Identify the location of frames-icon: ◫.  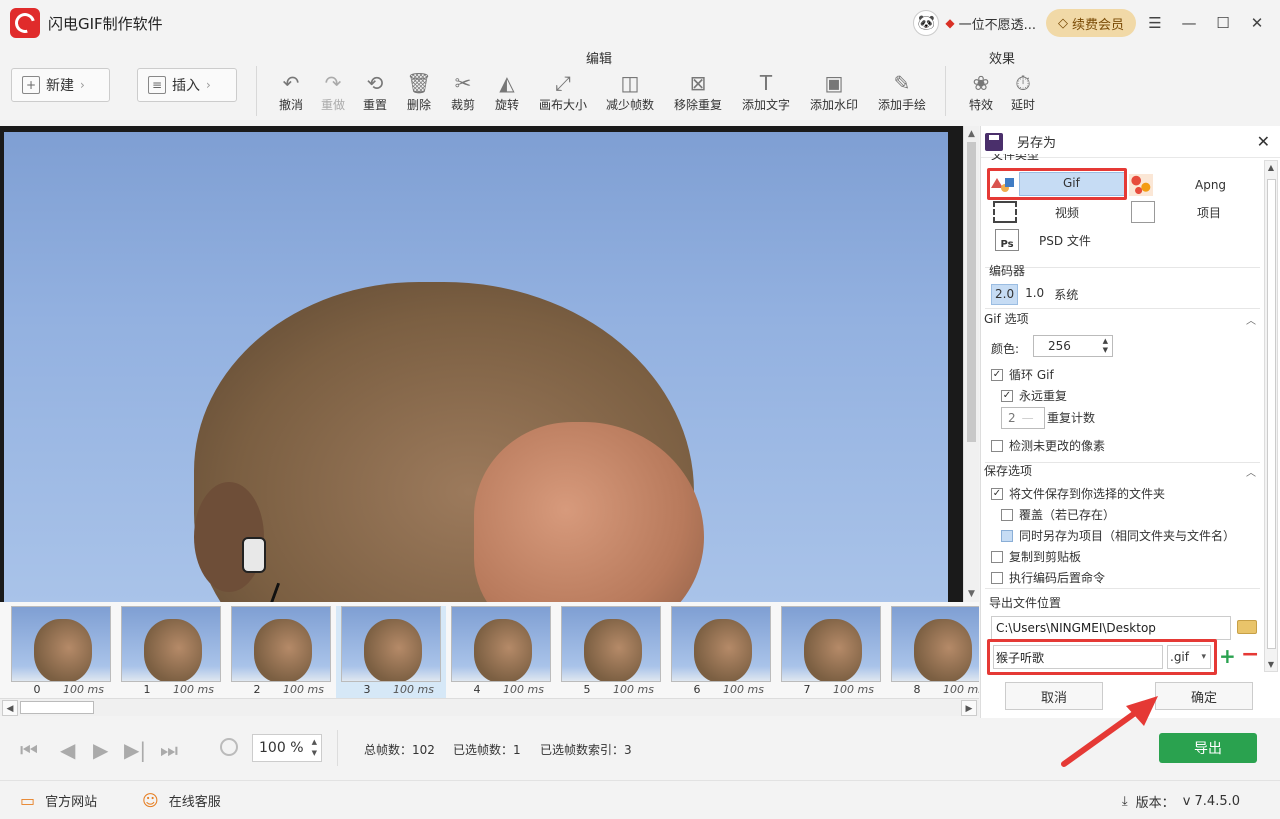
(630, 83).